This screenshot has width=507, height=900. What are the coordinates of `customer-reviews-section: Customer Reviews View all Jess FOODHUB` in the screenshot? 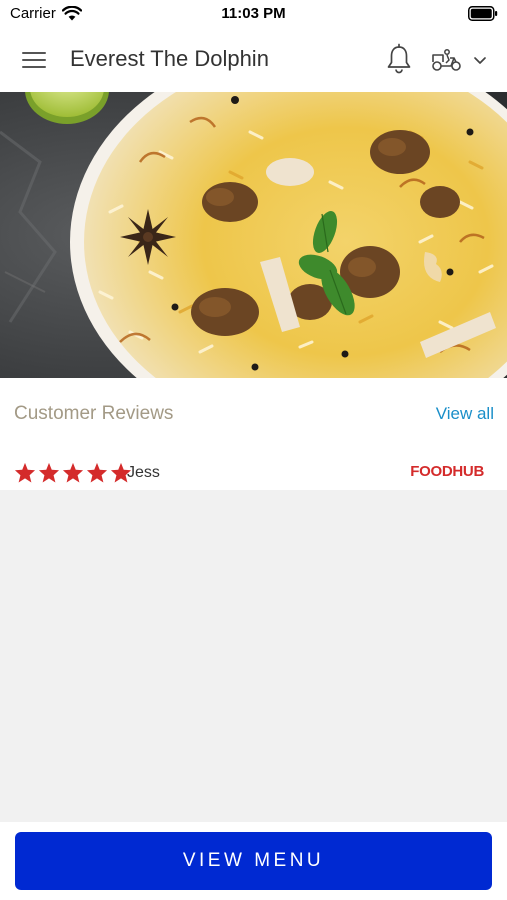 It's located at (253, 434).